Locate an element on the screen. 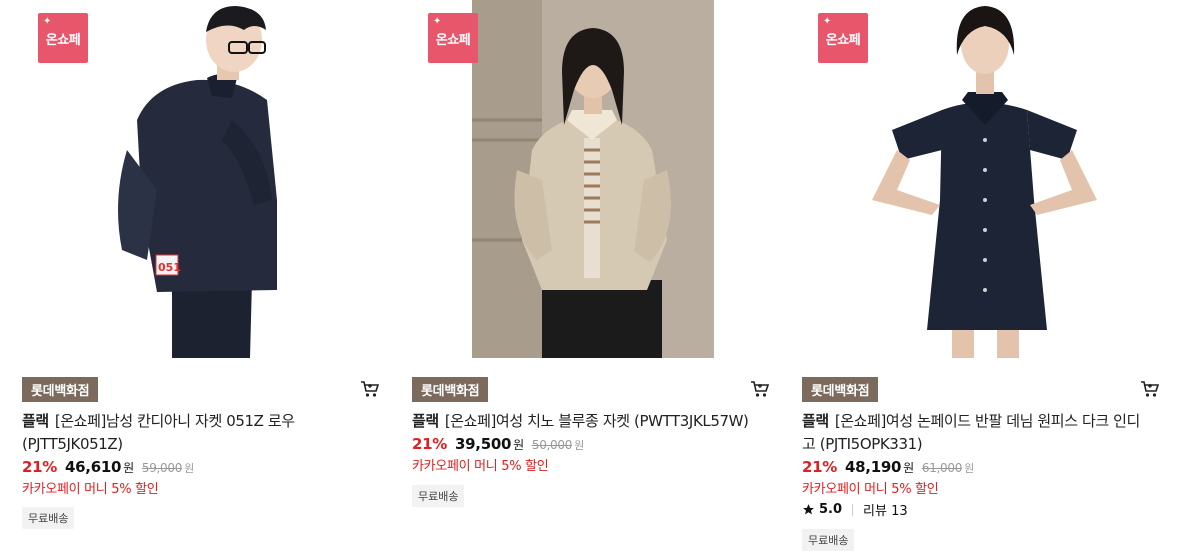 The width and height of the screenshot is (1181, 551). sale-price: 39,500 is located at coordinates (483, 444).